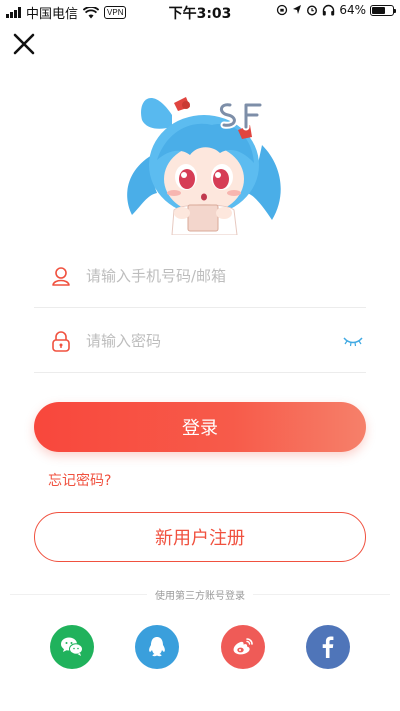 The height and width of the screenshot is (711, 400). I want to click on password-input, so click(196, 340).